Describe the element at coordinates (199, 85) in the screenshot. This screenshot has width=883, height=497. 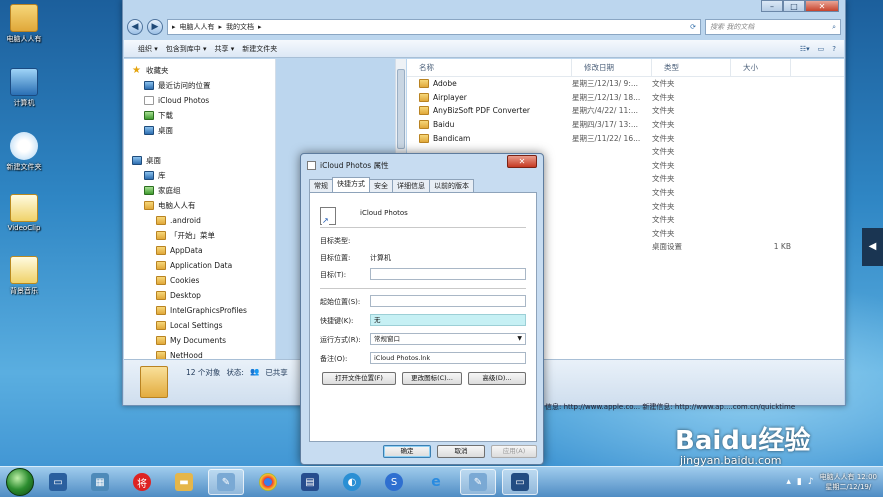
I see `nav-item: 最近访问的位置` at that location.